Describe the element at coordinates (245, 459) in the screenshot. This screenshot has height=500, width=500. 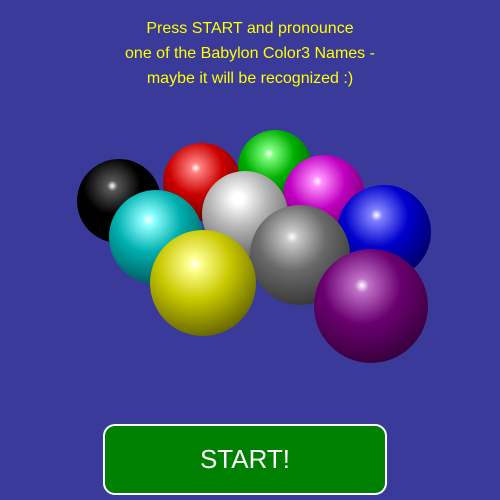
I see `start-button: START!` at that location.